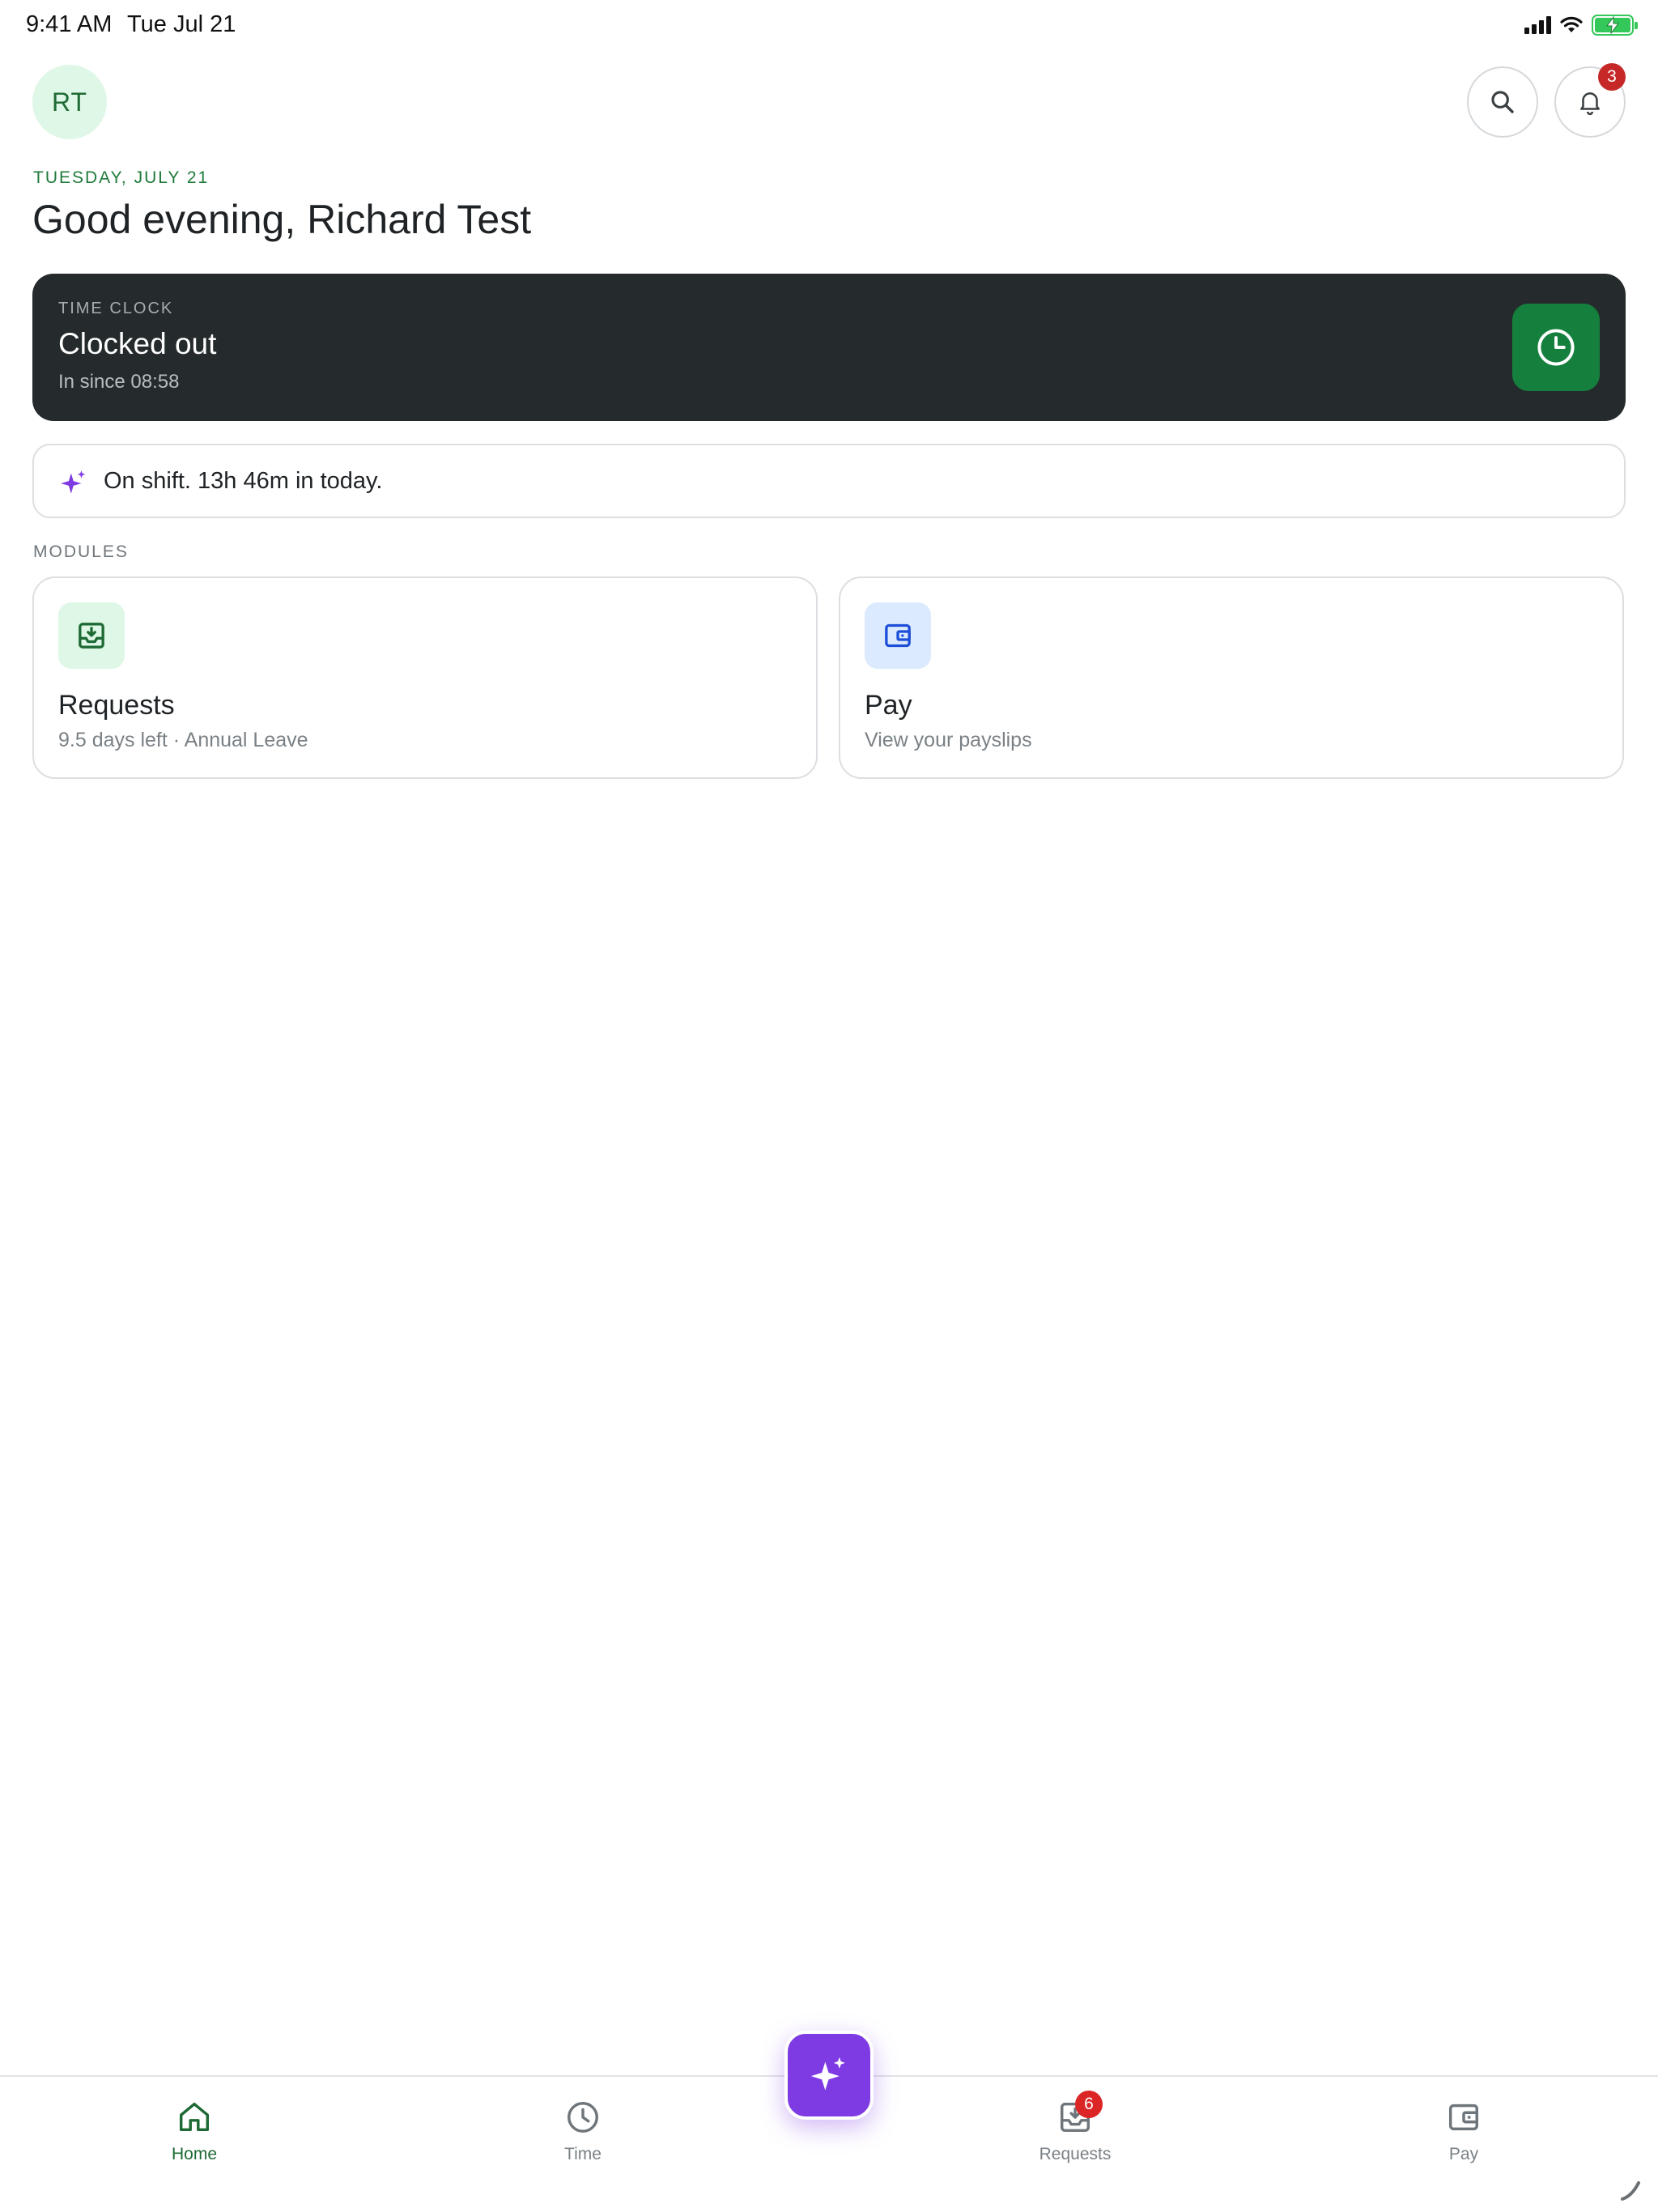  I want to click on time-clock-status: Clocked out, so click(137, 343).